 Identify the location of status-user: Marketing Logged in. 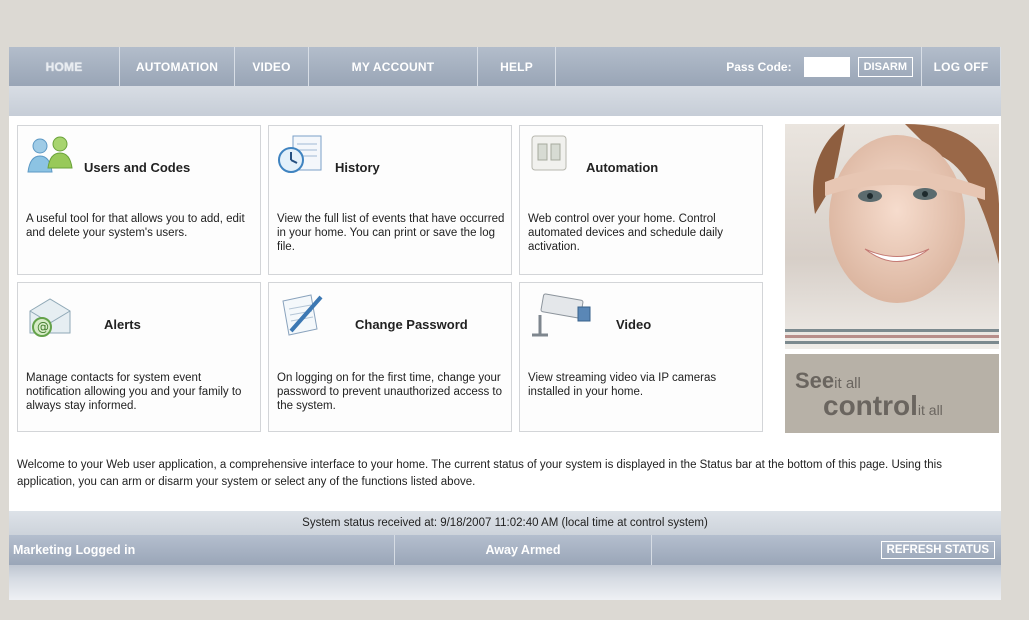
(202, 550).